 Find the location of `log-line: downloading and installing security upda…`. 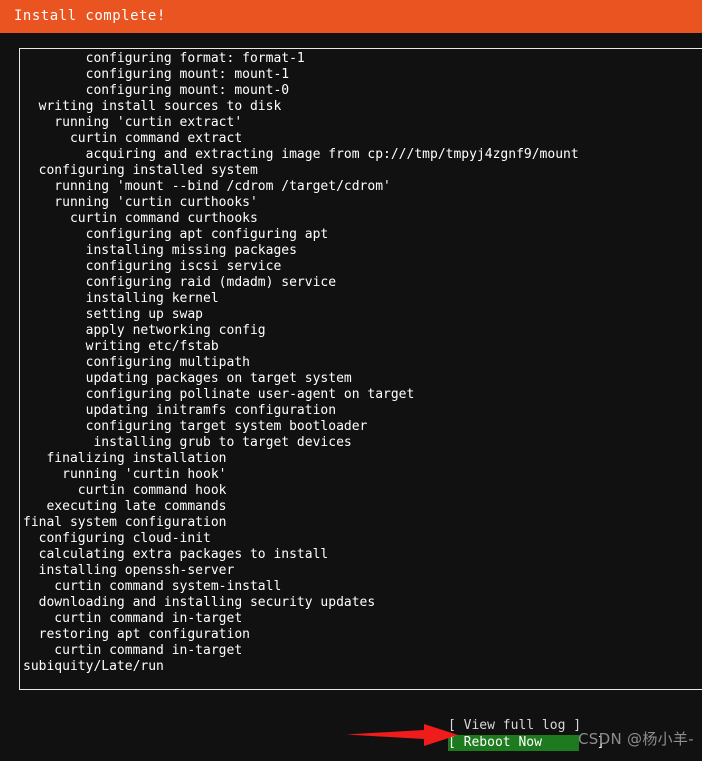

log-line: downloading and installing security upda… is located at coordinates (199, 602).